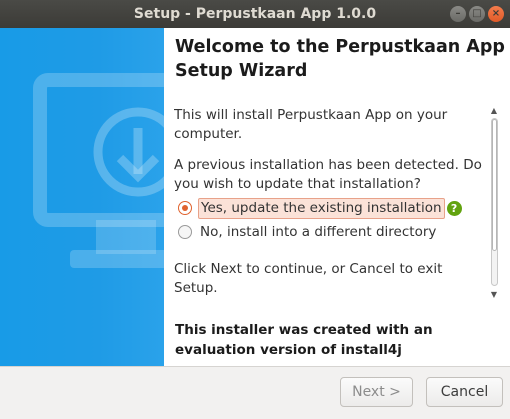 Image resolution: width=510 pixels, height=419 pixels. Describe the element at coordinates (464, 392) in the screenshot. I see `cancel-button: Cancel` at that location.